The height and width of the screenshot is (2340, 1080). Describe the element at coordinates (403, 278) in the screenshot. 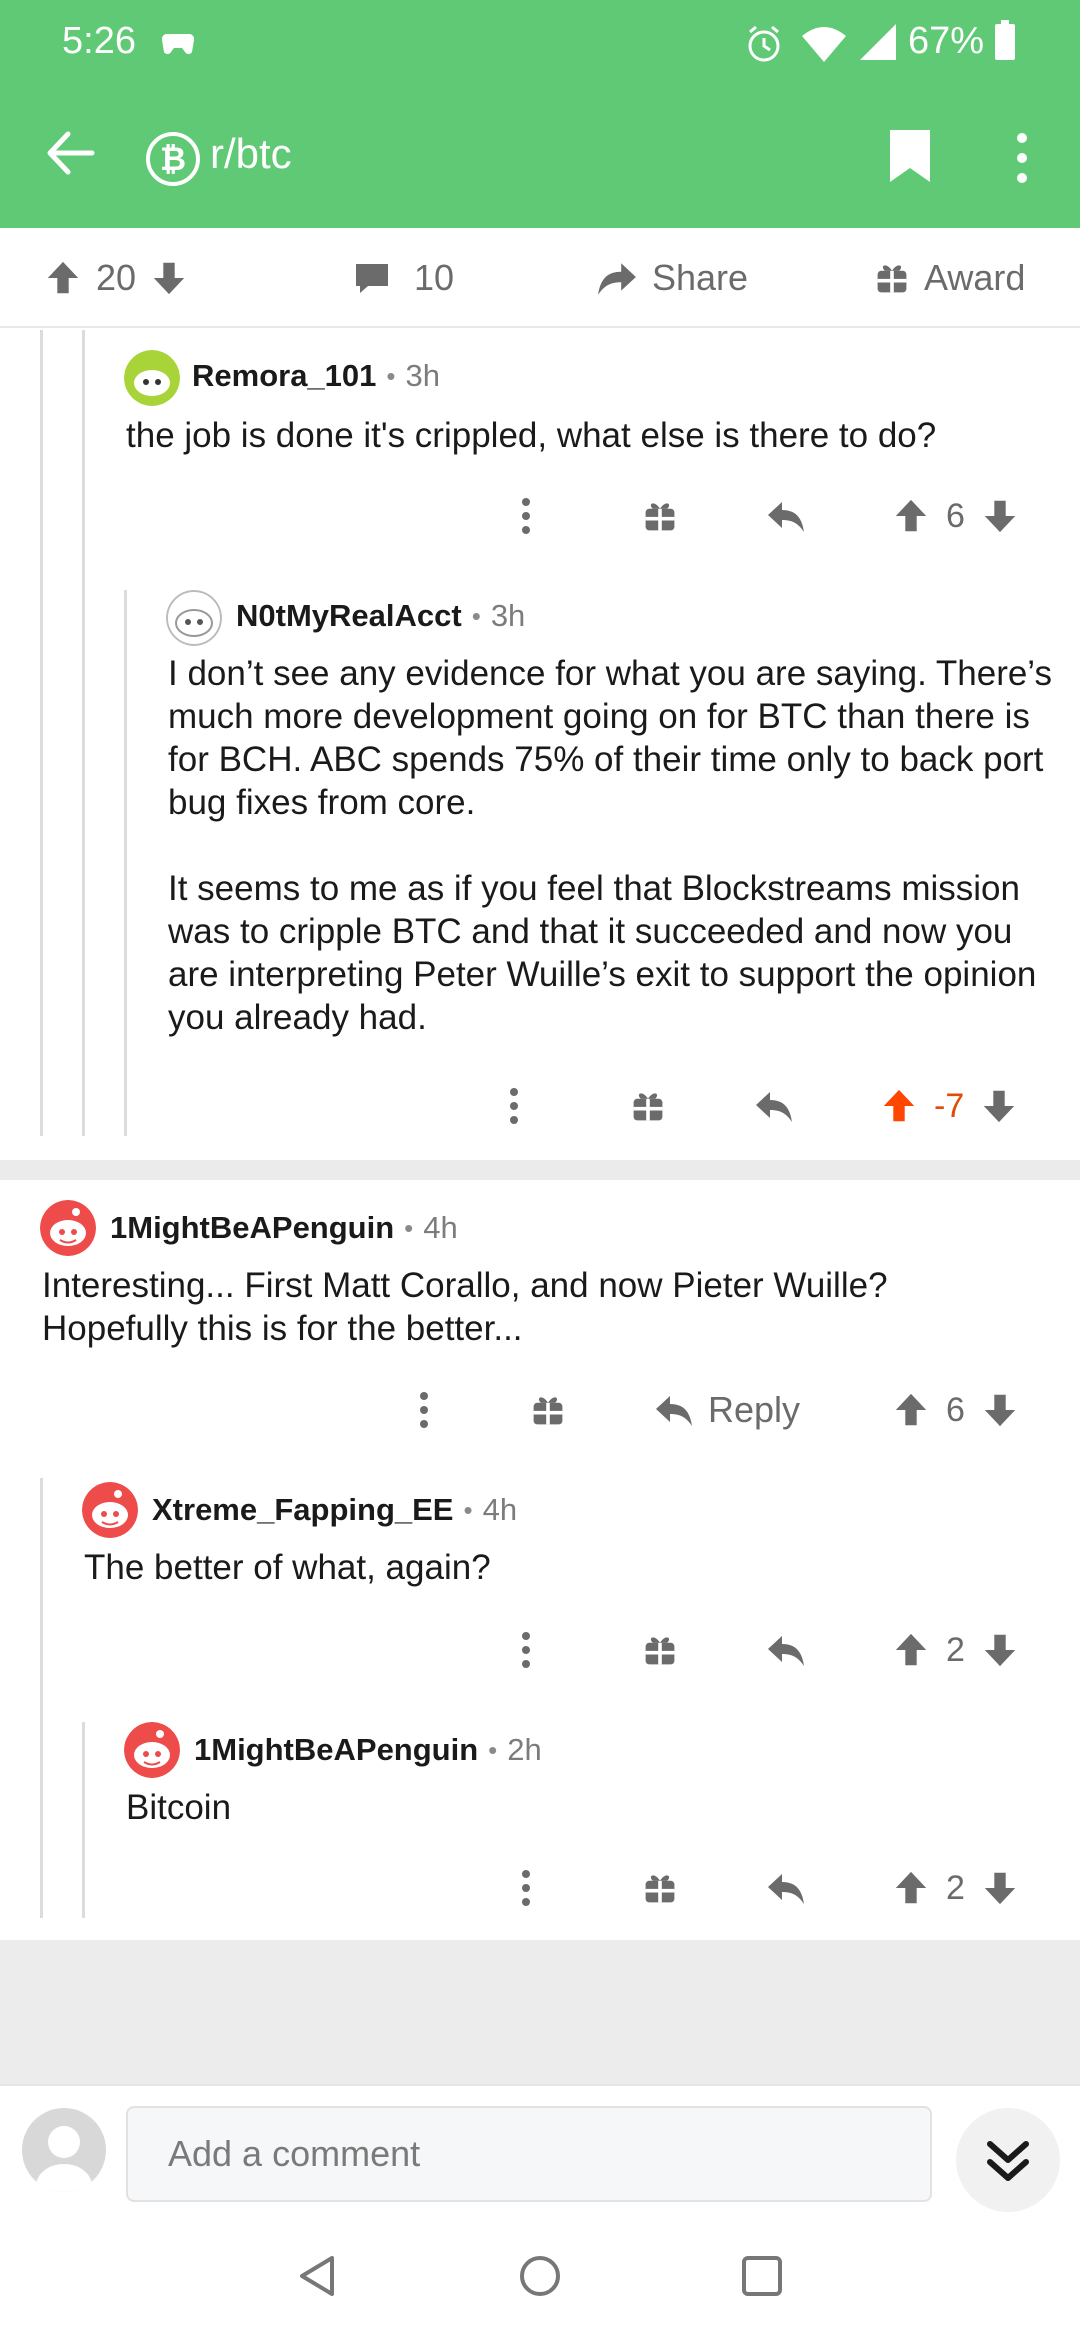

I see `comments-button: 10` at that location.